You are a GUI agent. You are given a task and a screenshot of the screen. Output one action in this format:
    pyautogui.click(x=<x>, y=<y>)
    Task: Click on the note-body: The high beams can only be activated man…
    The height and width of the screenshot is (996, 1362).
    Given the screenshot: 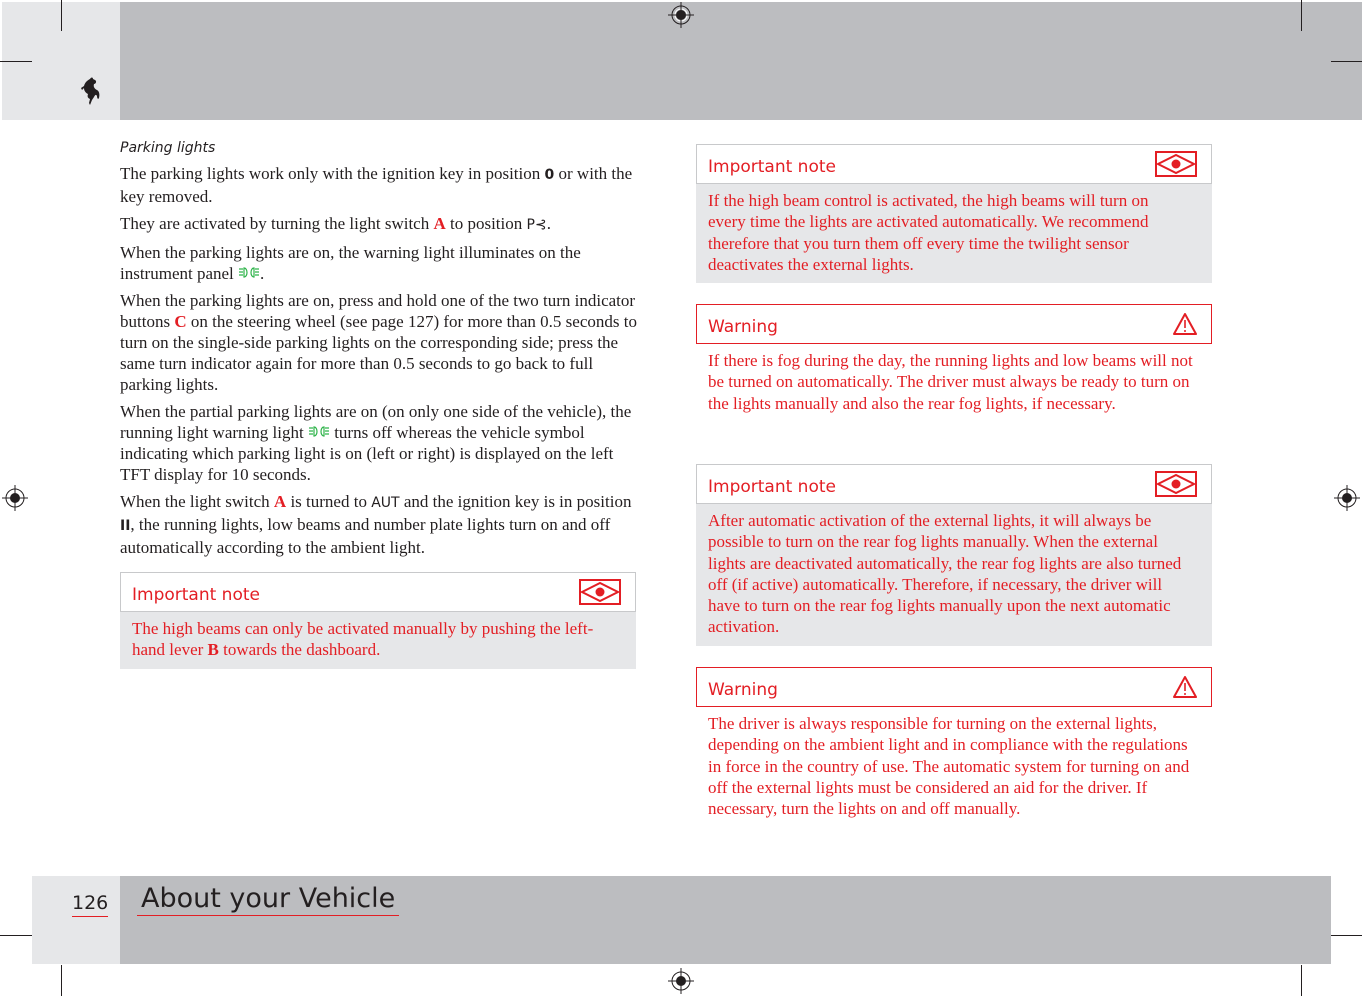 What is the action you would take?
    pyautogui.click(x=378, y=640)
    